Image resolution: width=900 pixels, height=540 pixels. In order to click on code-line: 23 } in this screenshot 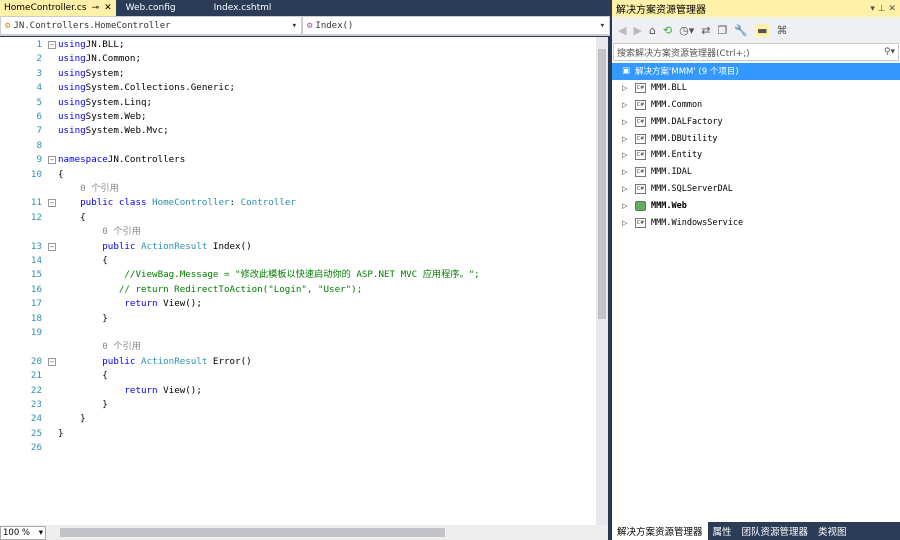, I will do `click(298, 405)`.